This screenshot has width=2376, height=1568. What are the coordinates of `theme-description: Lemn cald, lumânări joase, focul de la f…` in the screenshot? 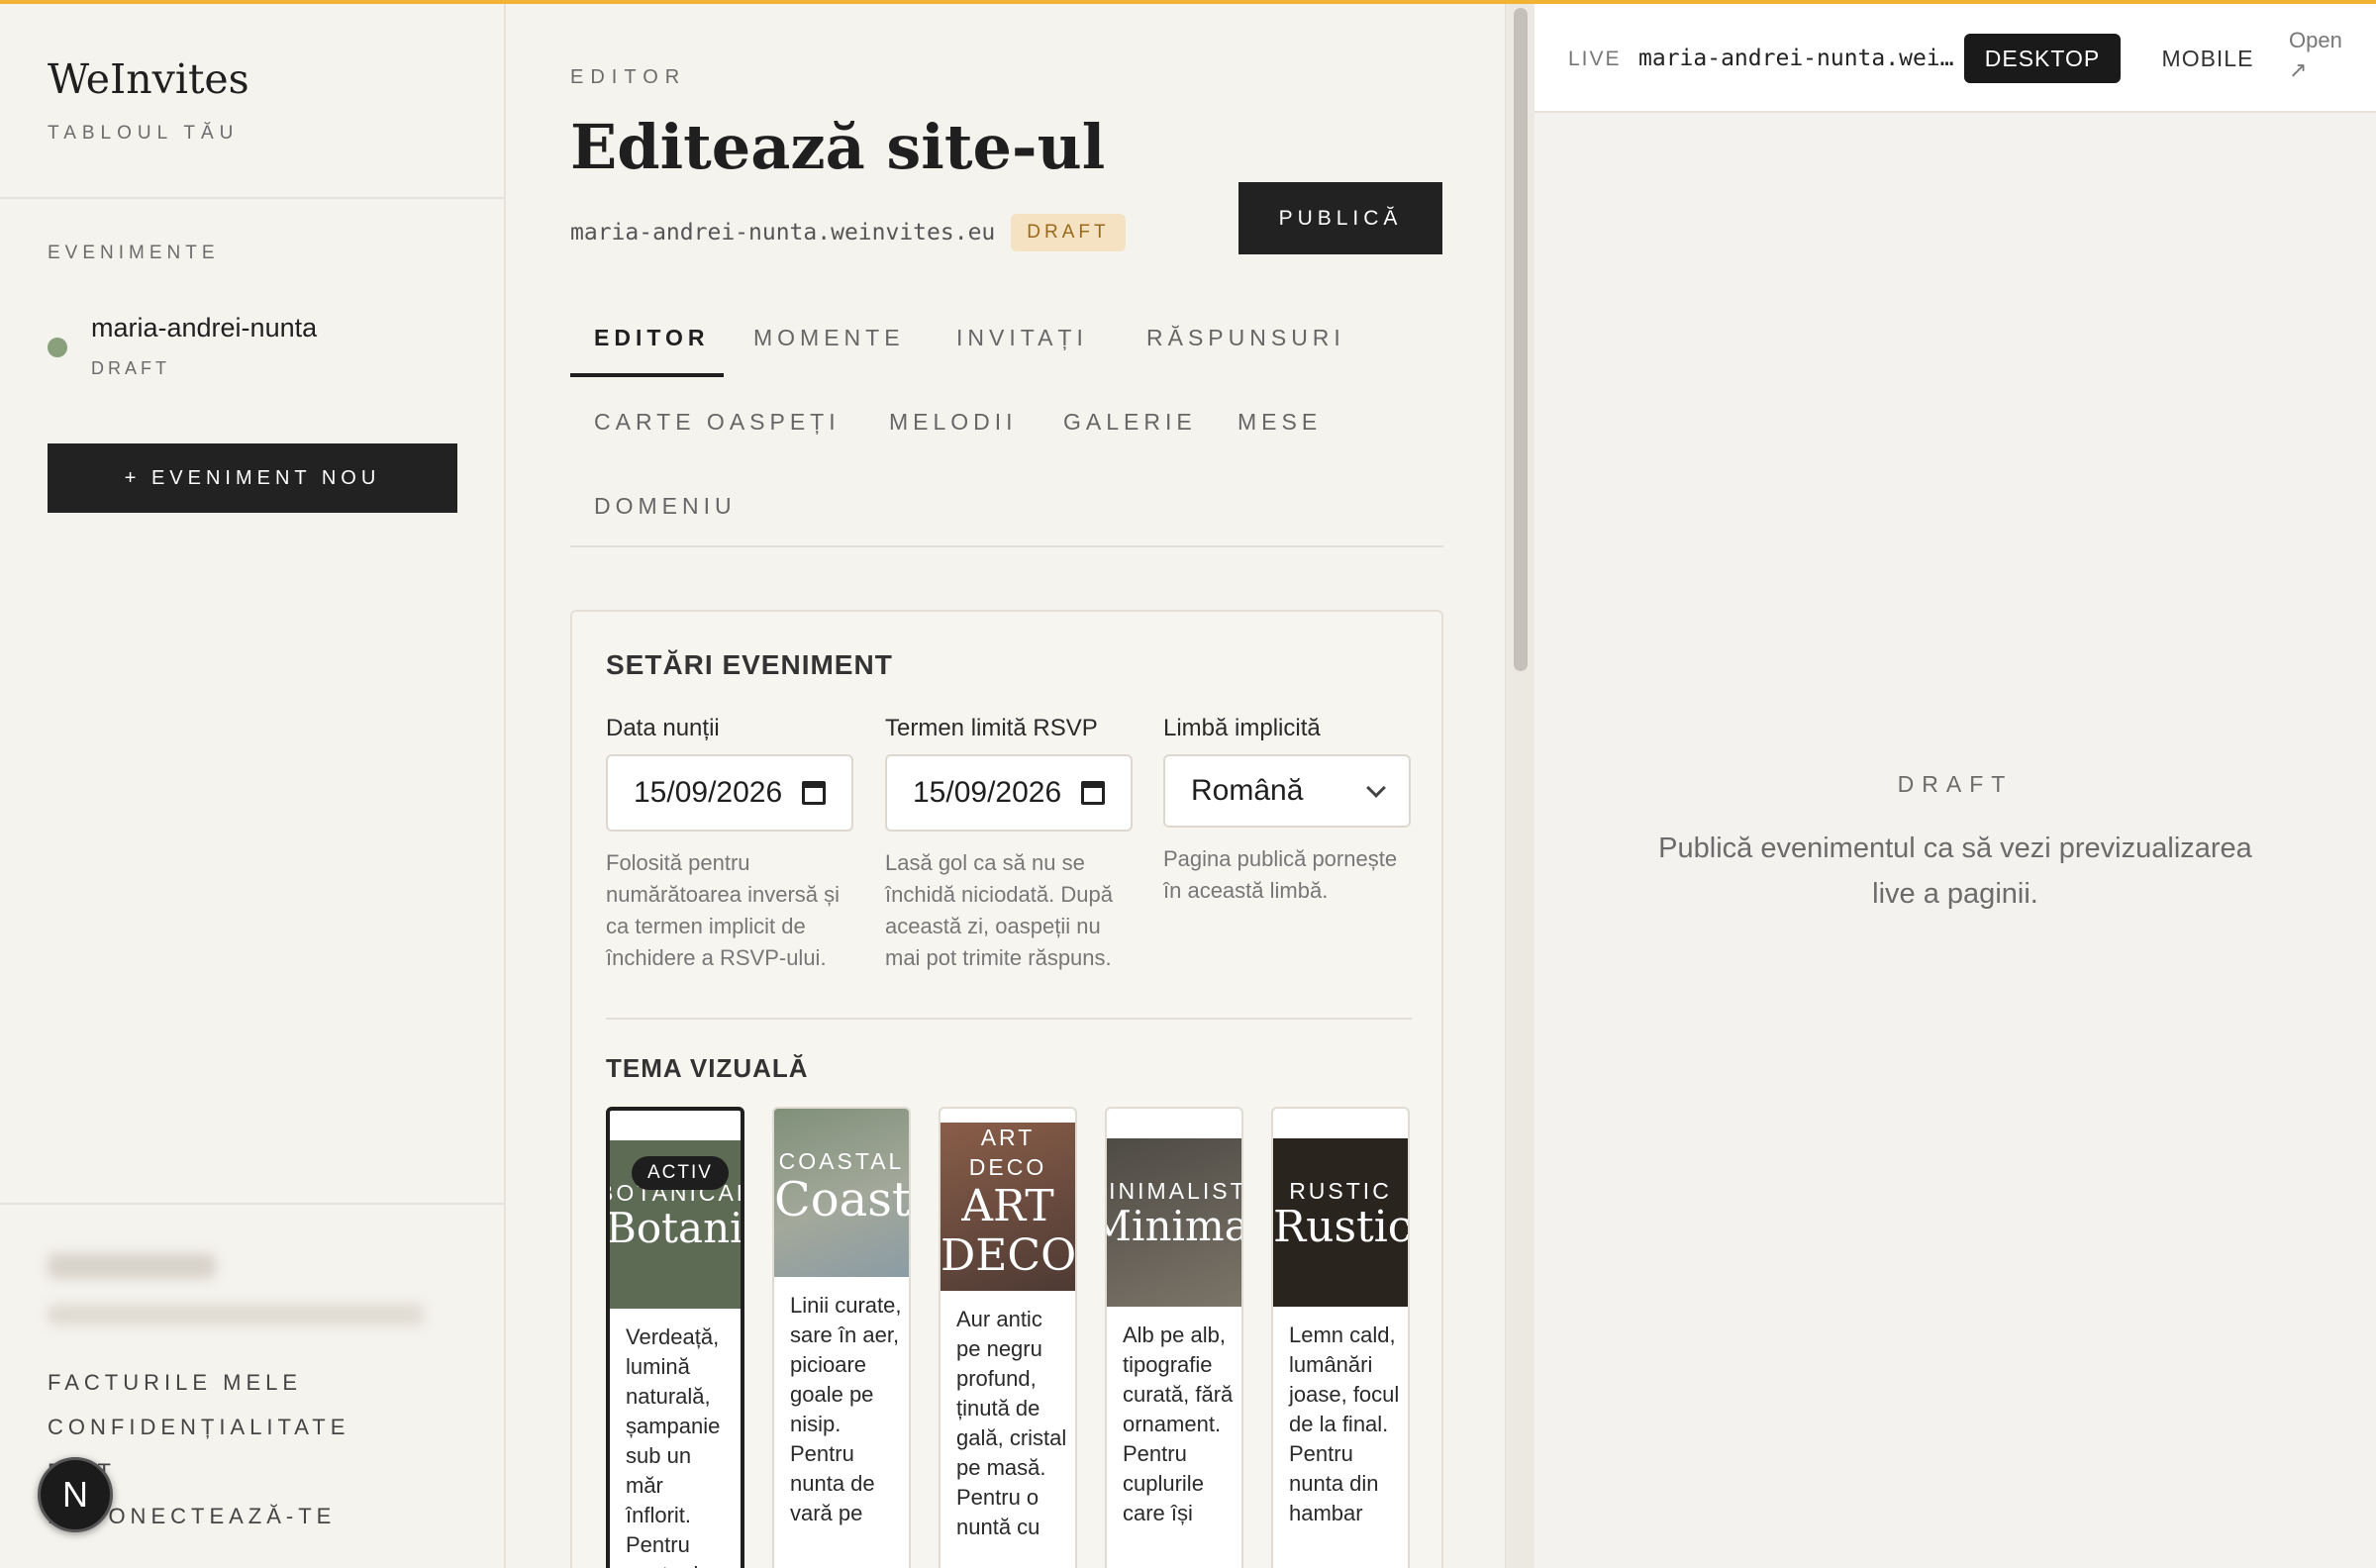 It's located at (1344, 1424).